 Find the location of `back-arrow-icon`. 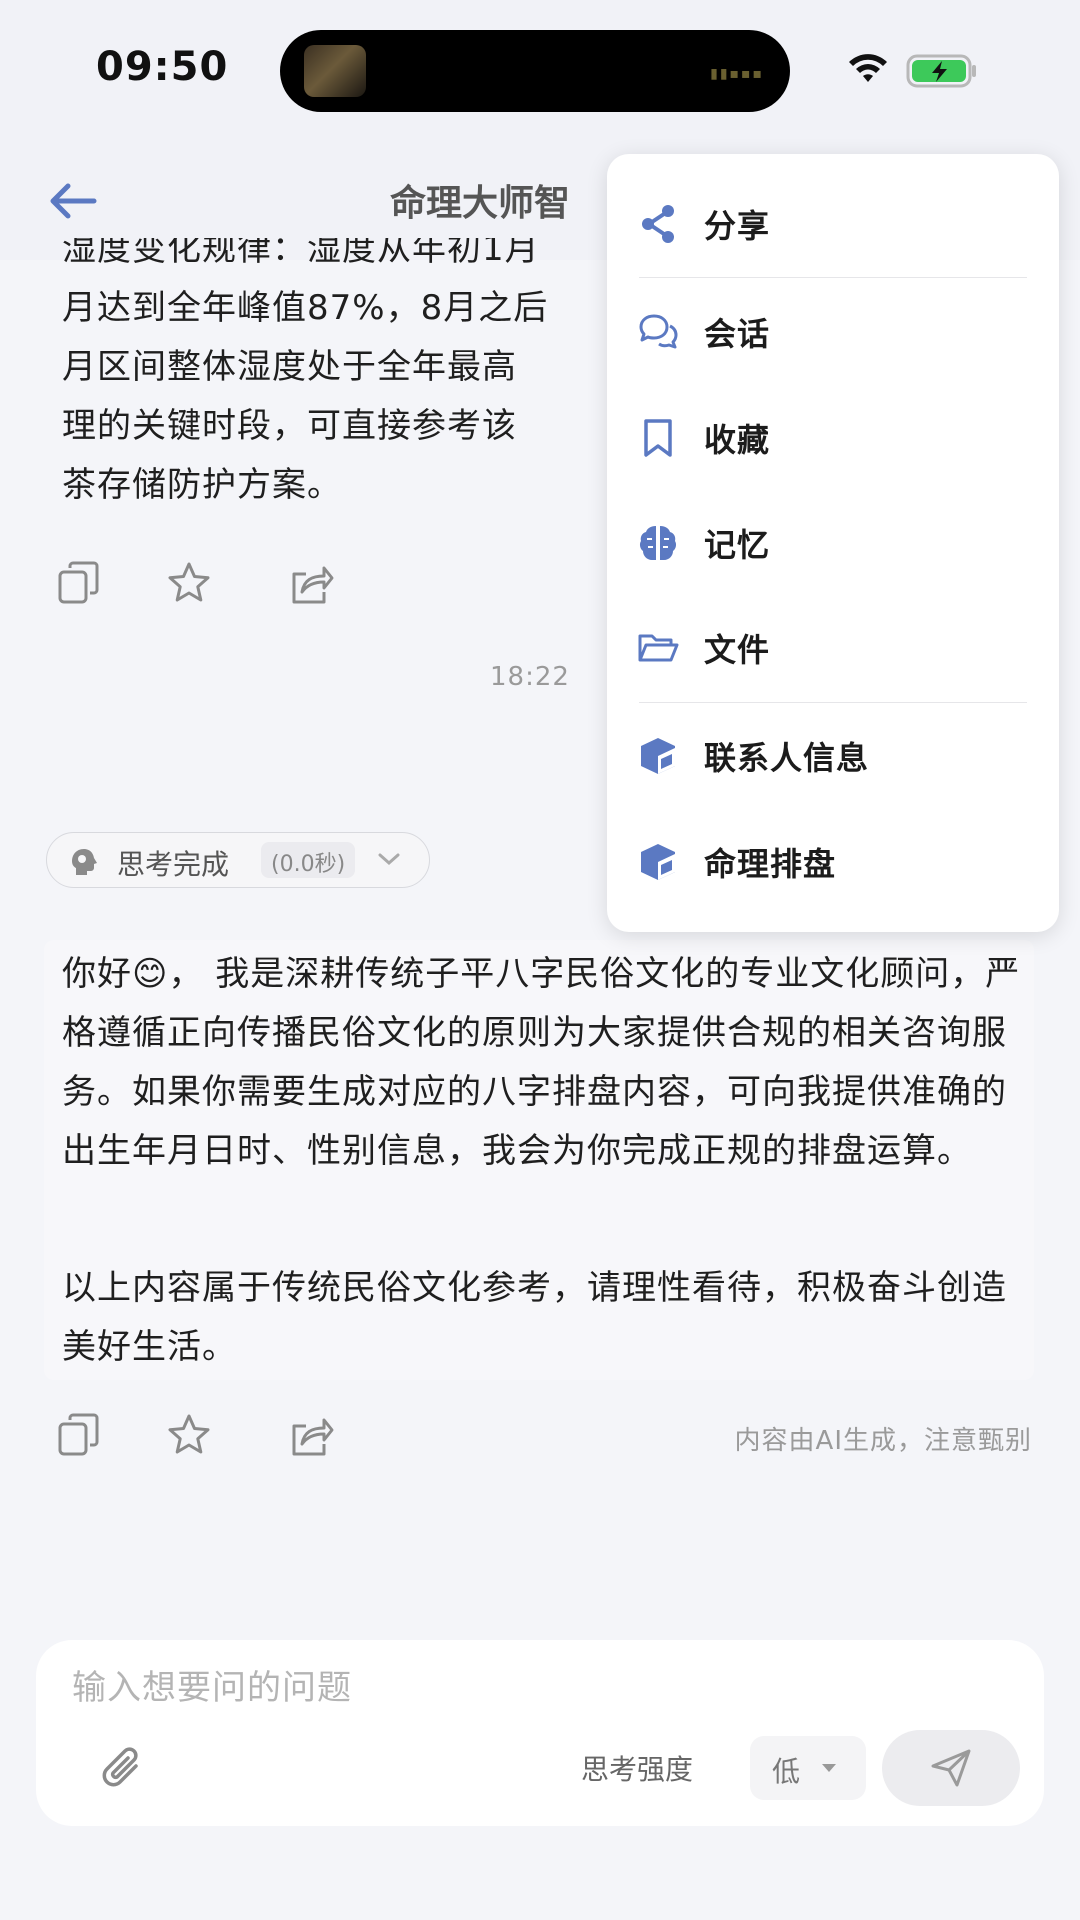

back-arrow-icon is located at coordinates (74, 201).